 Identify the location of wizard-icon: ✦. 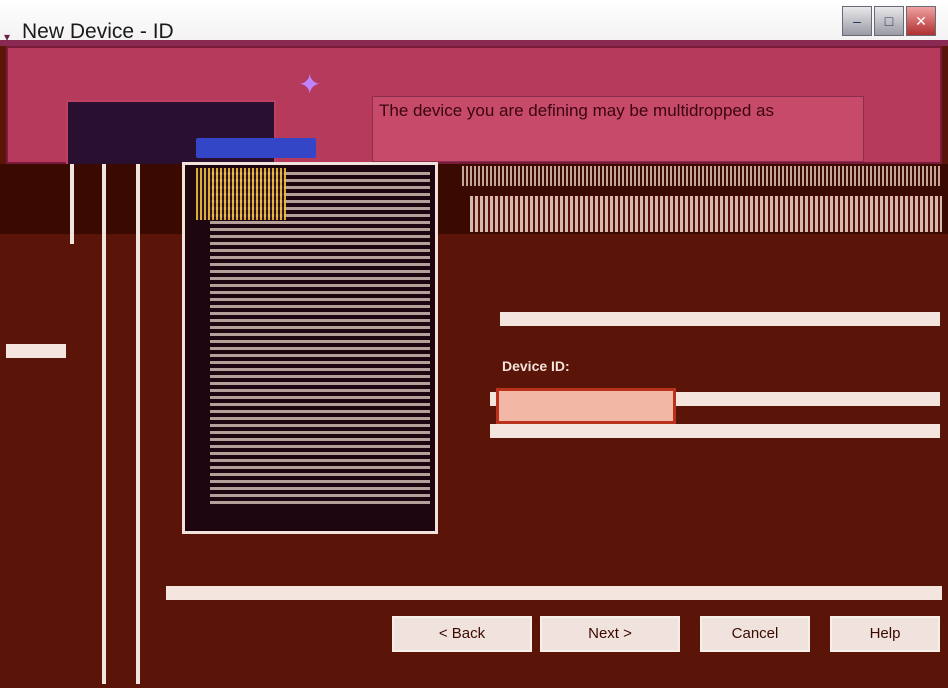
(310, 84).